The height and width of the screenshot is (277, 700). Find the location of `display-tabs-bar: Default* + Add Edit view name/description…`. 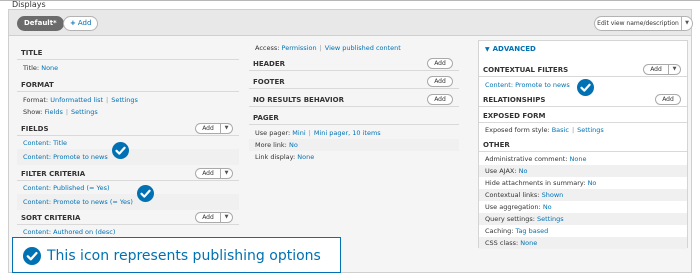

display-tabs-bar: Default* + Add Edit view name/description… is located at coordinates (350, 22).